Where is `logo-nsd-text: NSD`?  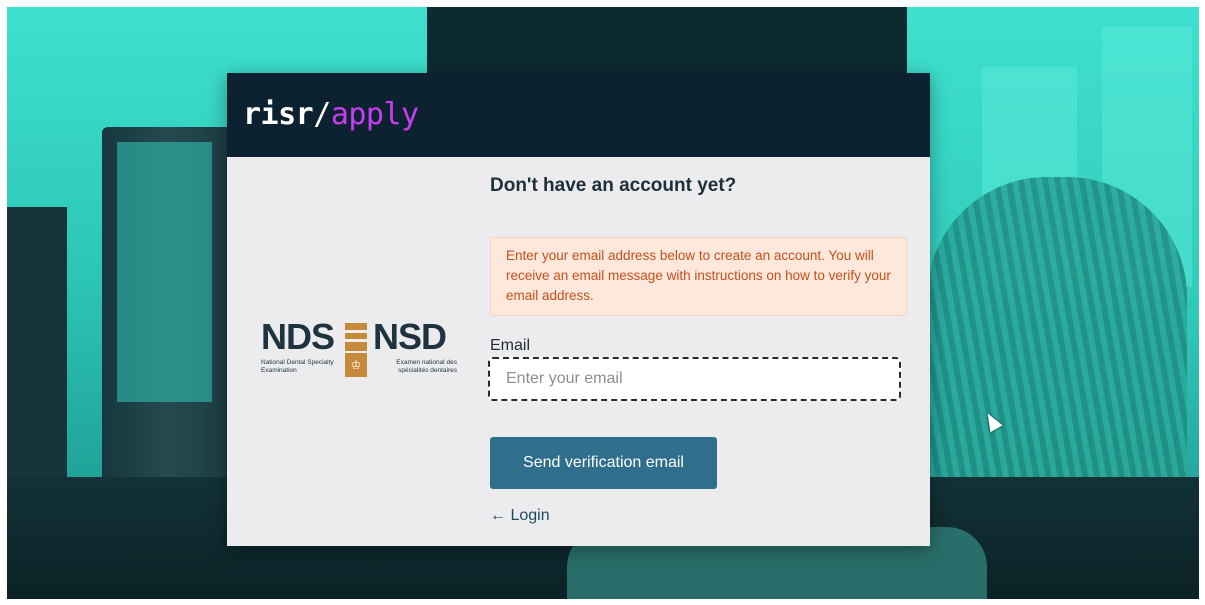
logo-nsd-text: NSD is located at coordinates (410, 336).